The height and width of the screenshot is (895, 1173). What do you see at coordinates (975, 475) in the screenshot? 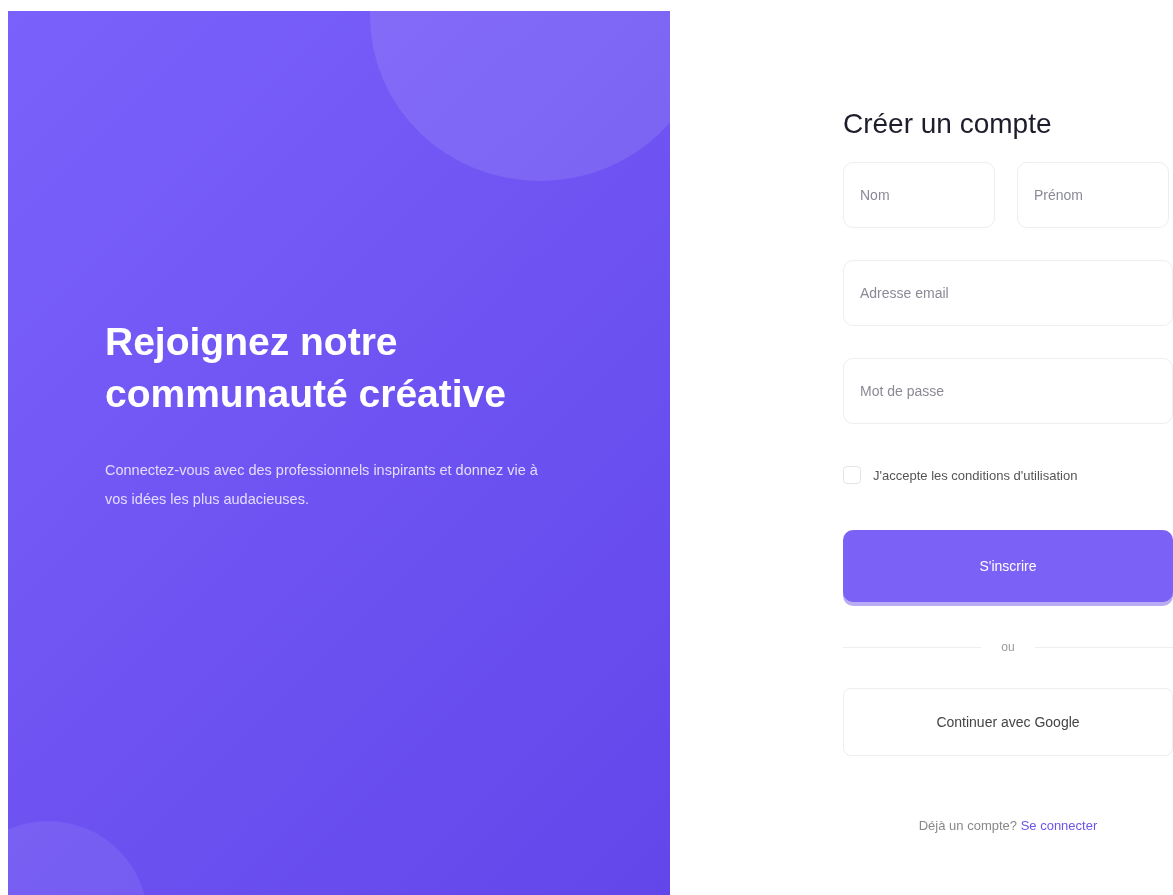
I see `terms-label: J'accepte les conditions d'utilisation` at bounding box center [975, 475].